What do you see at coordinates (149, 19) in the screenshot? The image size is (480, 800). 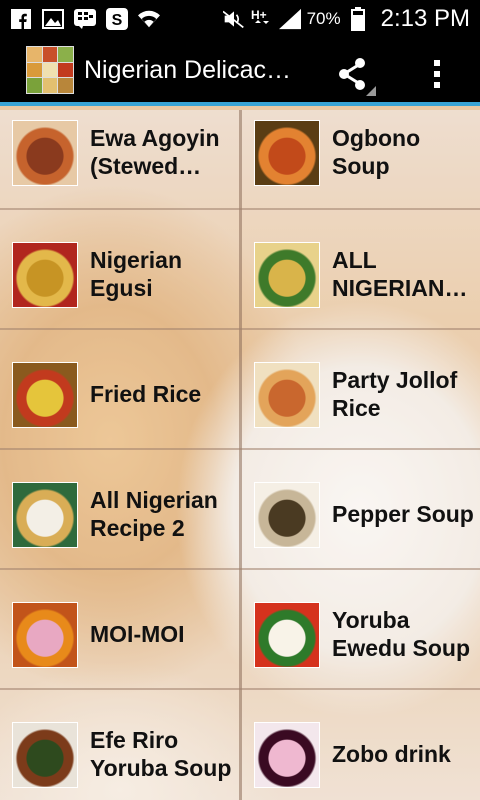 I see `wifi-icon` at bounding box center [149, 19].